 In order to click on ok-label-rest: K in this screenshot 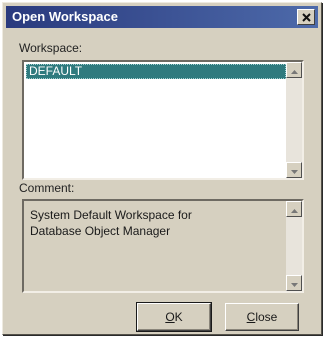, I will do `click(178, 317)`.